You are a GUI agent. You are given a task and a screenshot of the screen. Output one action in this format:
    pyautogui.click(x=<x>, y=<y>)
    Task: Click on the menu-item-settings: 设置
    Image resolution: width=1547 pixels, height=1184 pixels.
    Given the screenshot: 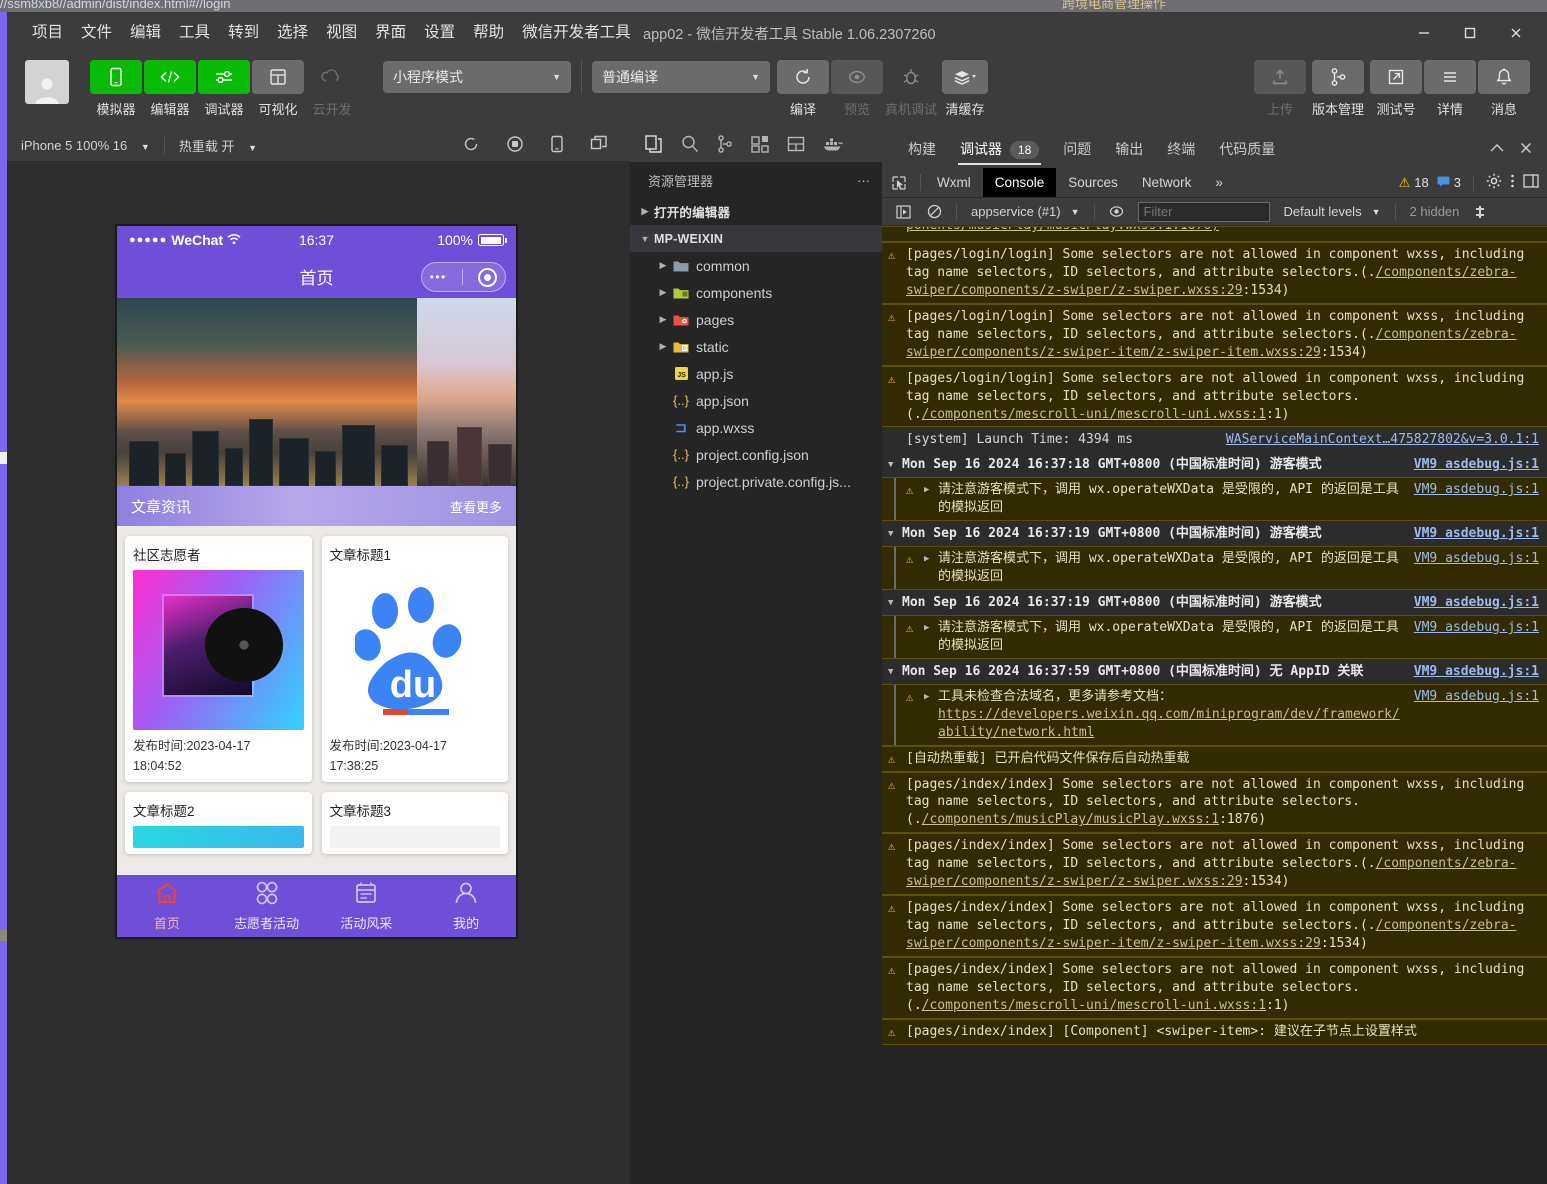 What is the action you would take?
    pyautogui.click(x=439, y=33)
    